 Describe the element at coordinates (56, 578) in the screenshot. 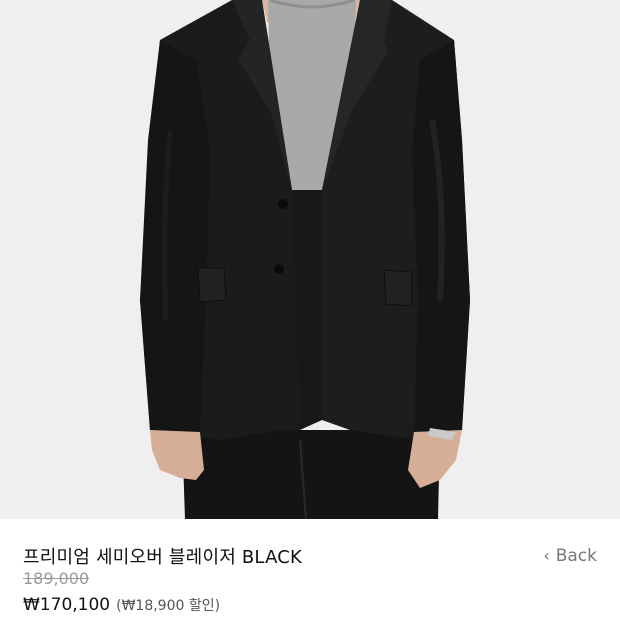

I see `original-price: 189,000` at that location.